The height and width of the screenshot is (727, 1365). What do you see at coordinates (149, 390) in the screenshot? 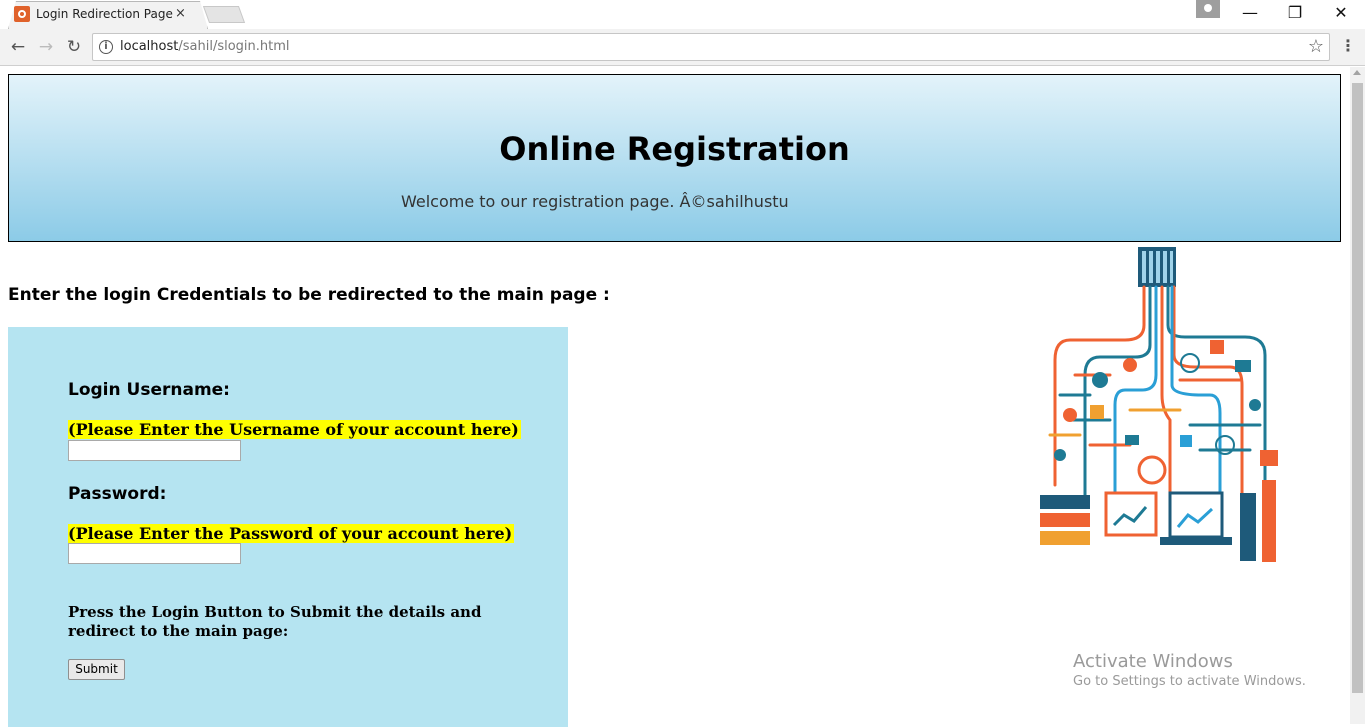
I see `username-label: Login Username:` at bounding box center [149, 390].